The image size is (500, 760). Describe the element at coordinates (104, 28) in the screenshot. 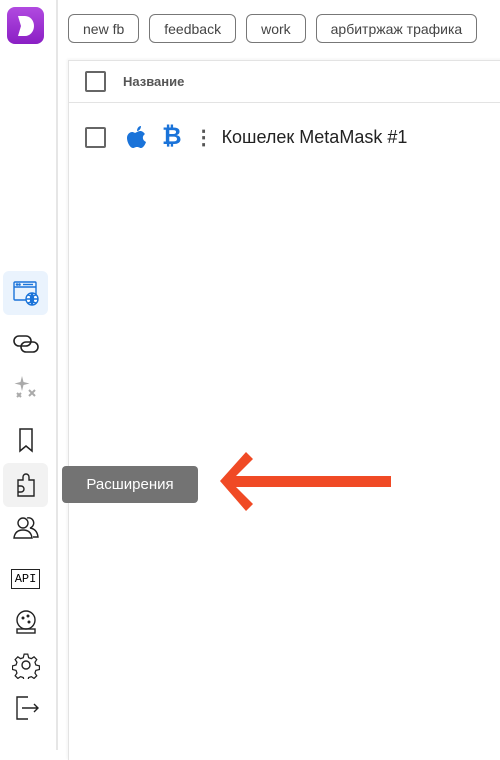

I see `tag-new-fb: new fb` at that location.